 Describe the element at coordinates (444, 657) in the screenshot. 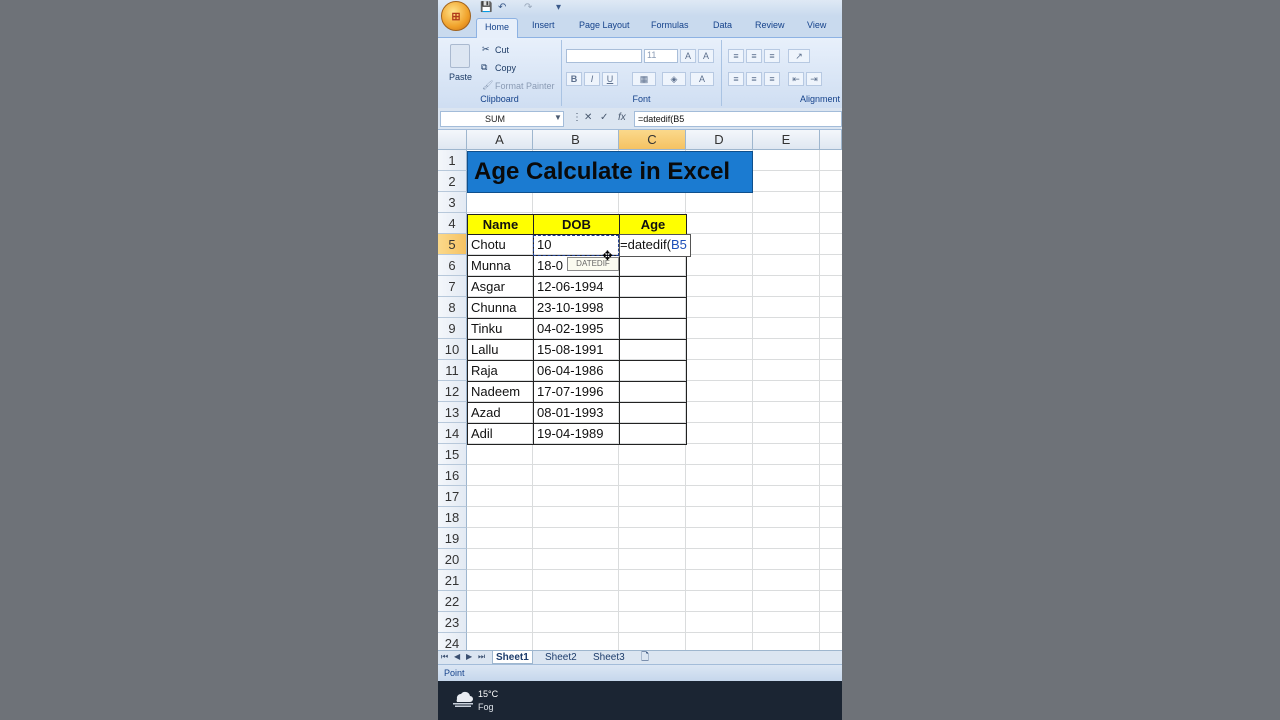

I see `first-sheet-icon: ⏮` at that location.